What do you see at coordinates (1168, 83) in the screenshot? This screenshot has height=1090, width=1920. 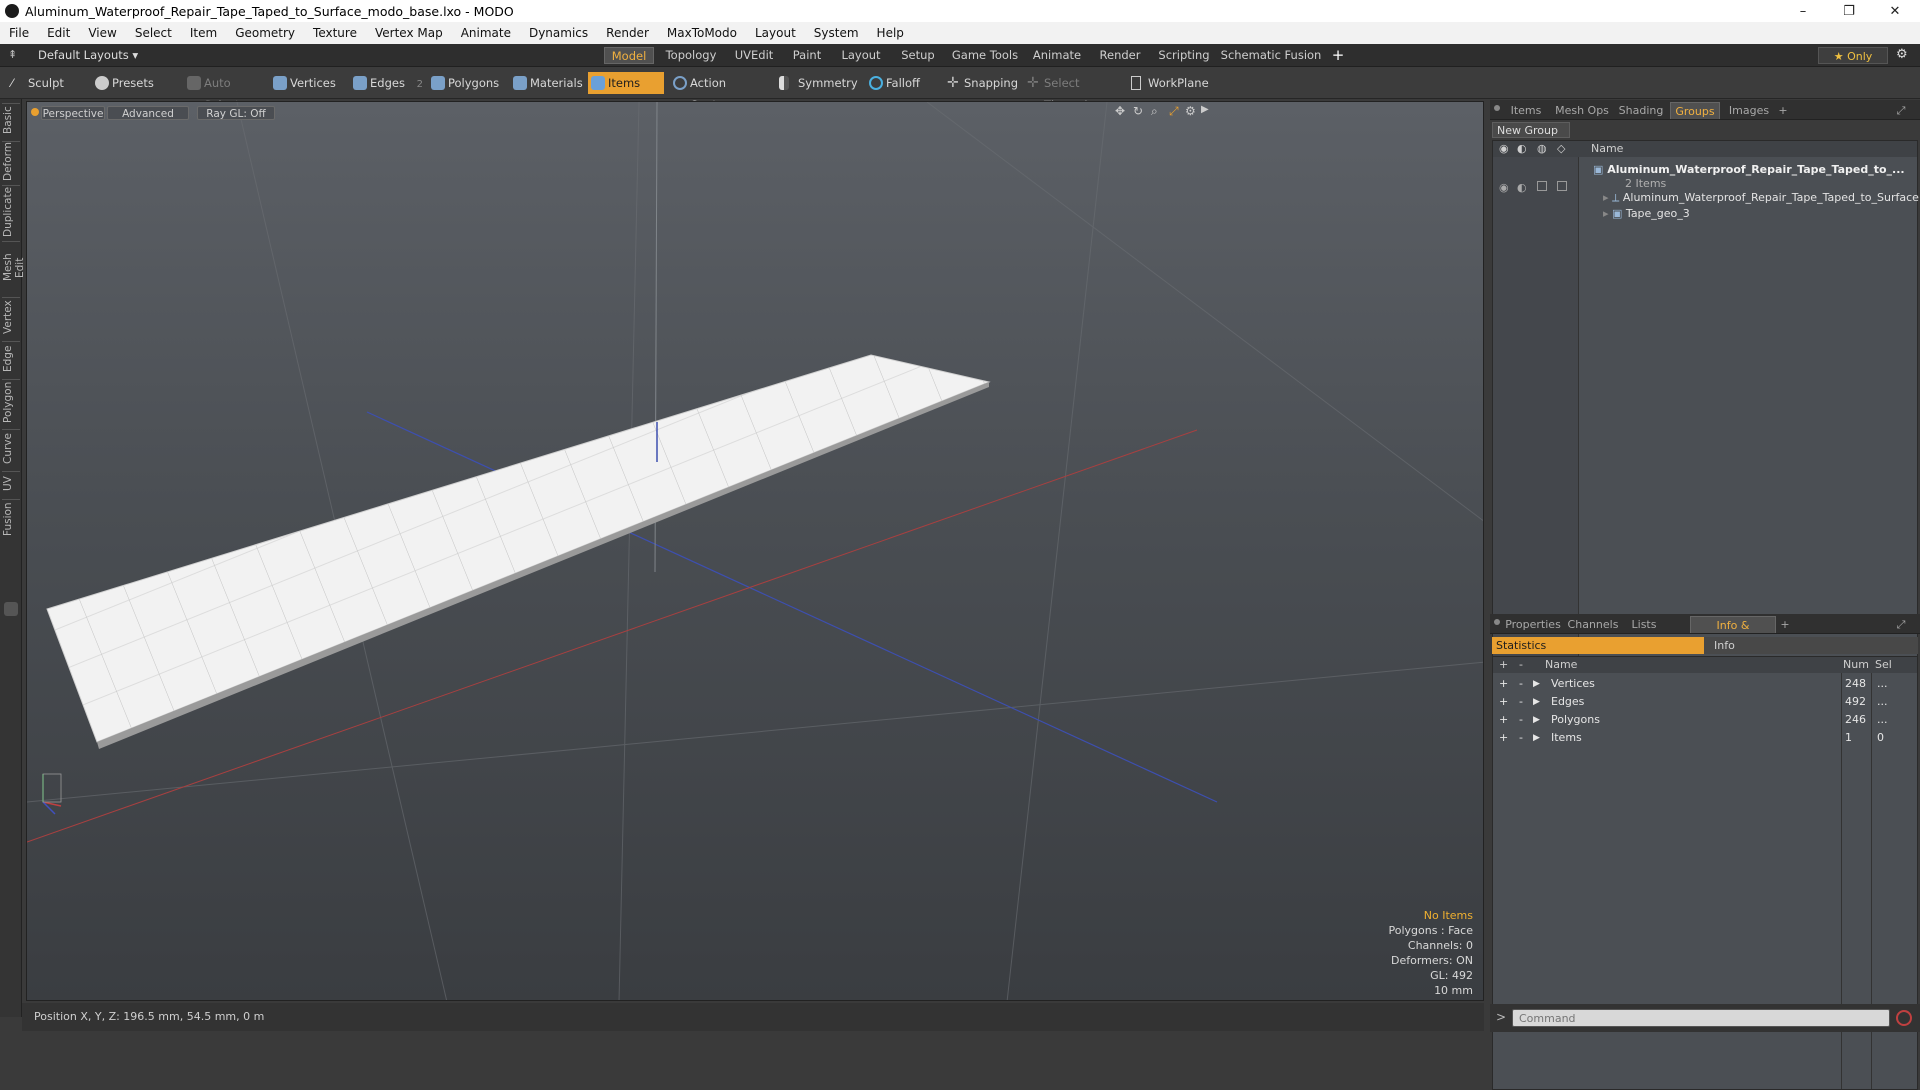 I see `workplane-button: WorkPlane` at bounding box center [1168, 83].